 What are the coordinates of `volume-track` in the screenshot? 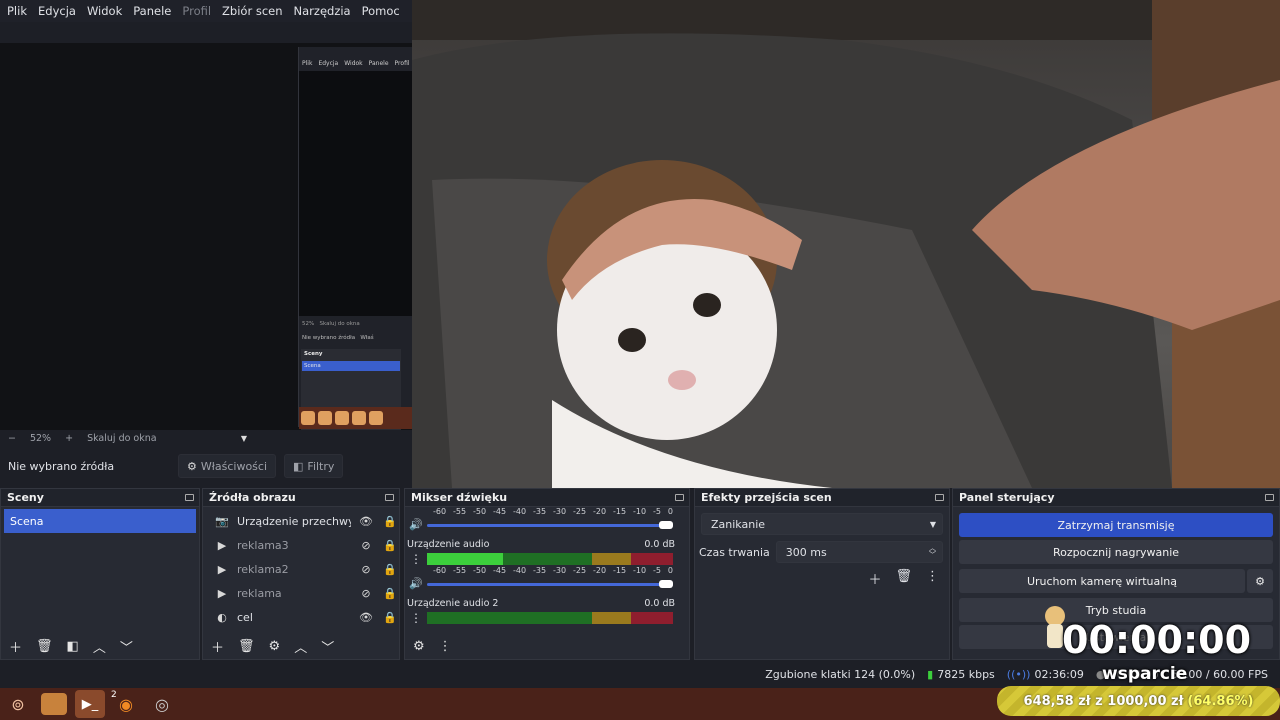 It's located at (550, 584).